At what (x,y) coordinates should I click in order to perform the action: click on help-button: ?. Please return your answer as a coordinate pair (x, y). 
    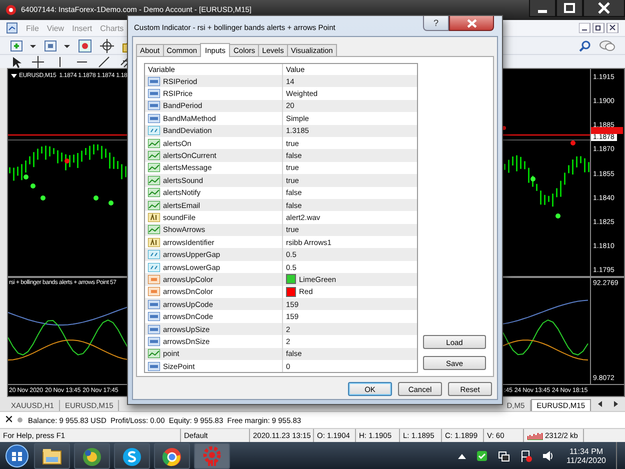
    Looking at the image, I should click on (436, 23).